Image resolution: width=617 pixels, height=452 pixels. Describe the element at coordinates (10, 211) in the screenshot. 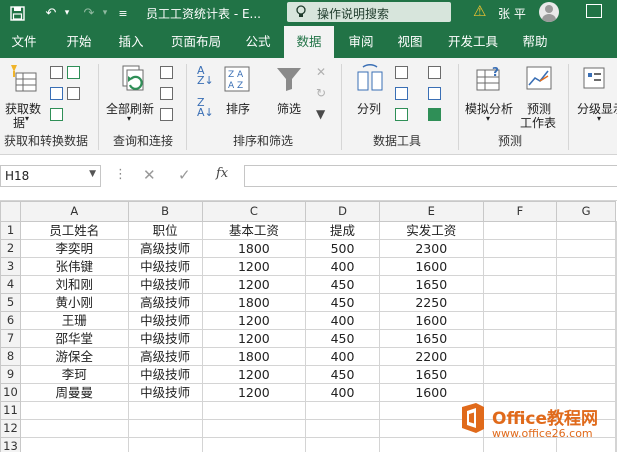

I see `select-all-corner` at that location.